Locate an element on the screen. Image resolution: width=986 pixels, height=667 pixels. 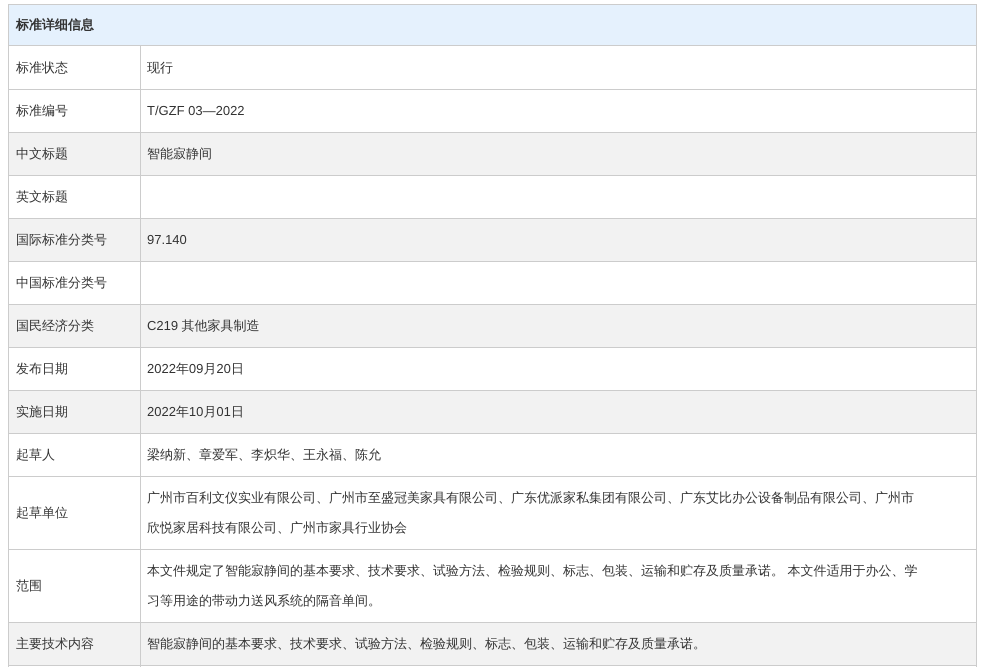
field-label: 起草人 is located at coordinates (35, 455).